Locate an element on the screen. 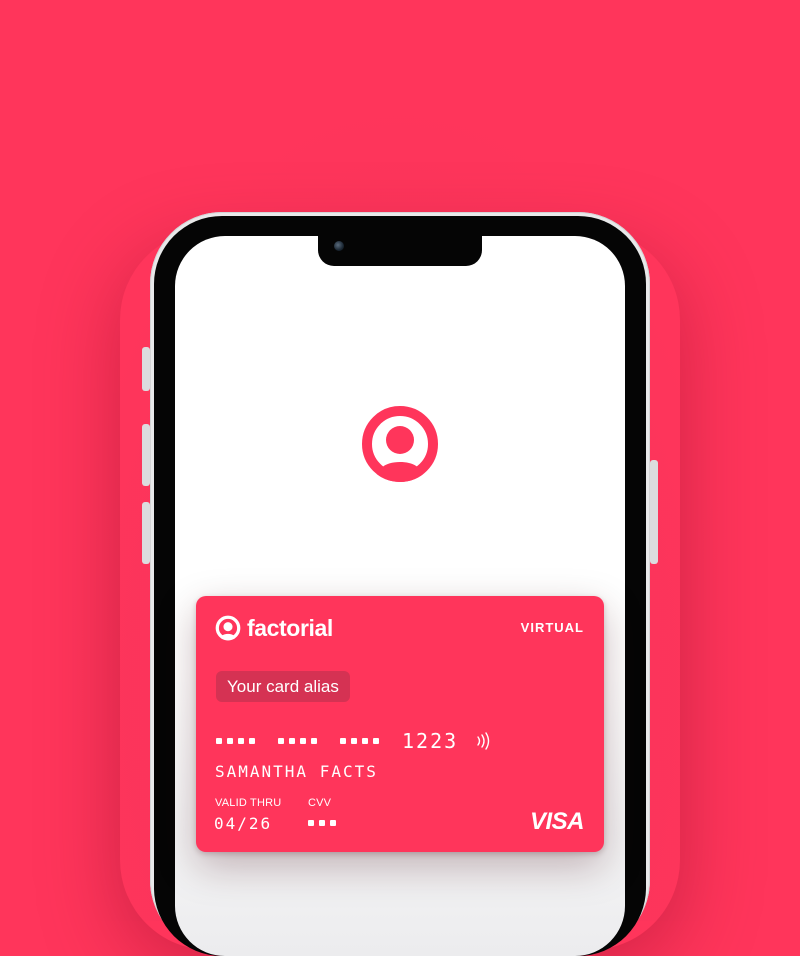 The width and height of the screenshot is (800, 956). card-number: 1223 is located at coordinates (354, 741).